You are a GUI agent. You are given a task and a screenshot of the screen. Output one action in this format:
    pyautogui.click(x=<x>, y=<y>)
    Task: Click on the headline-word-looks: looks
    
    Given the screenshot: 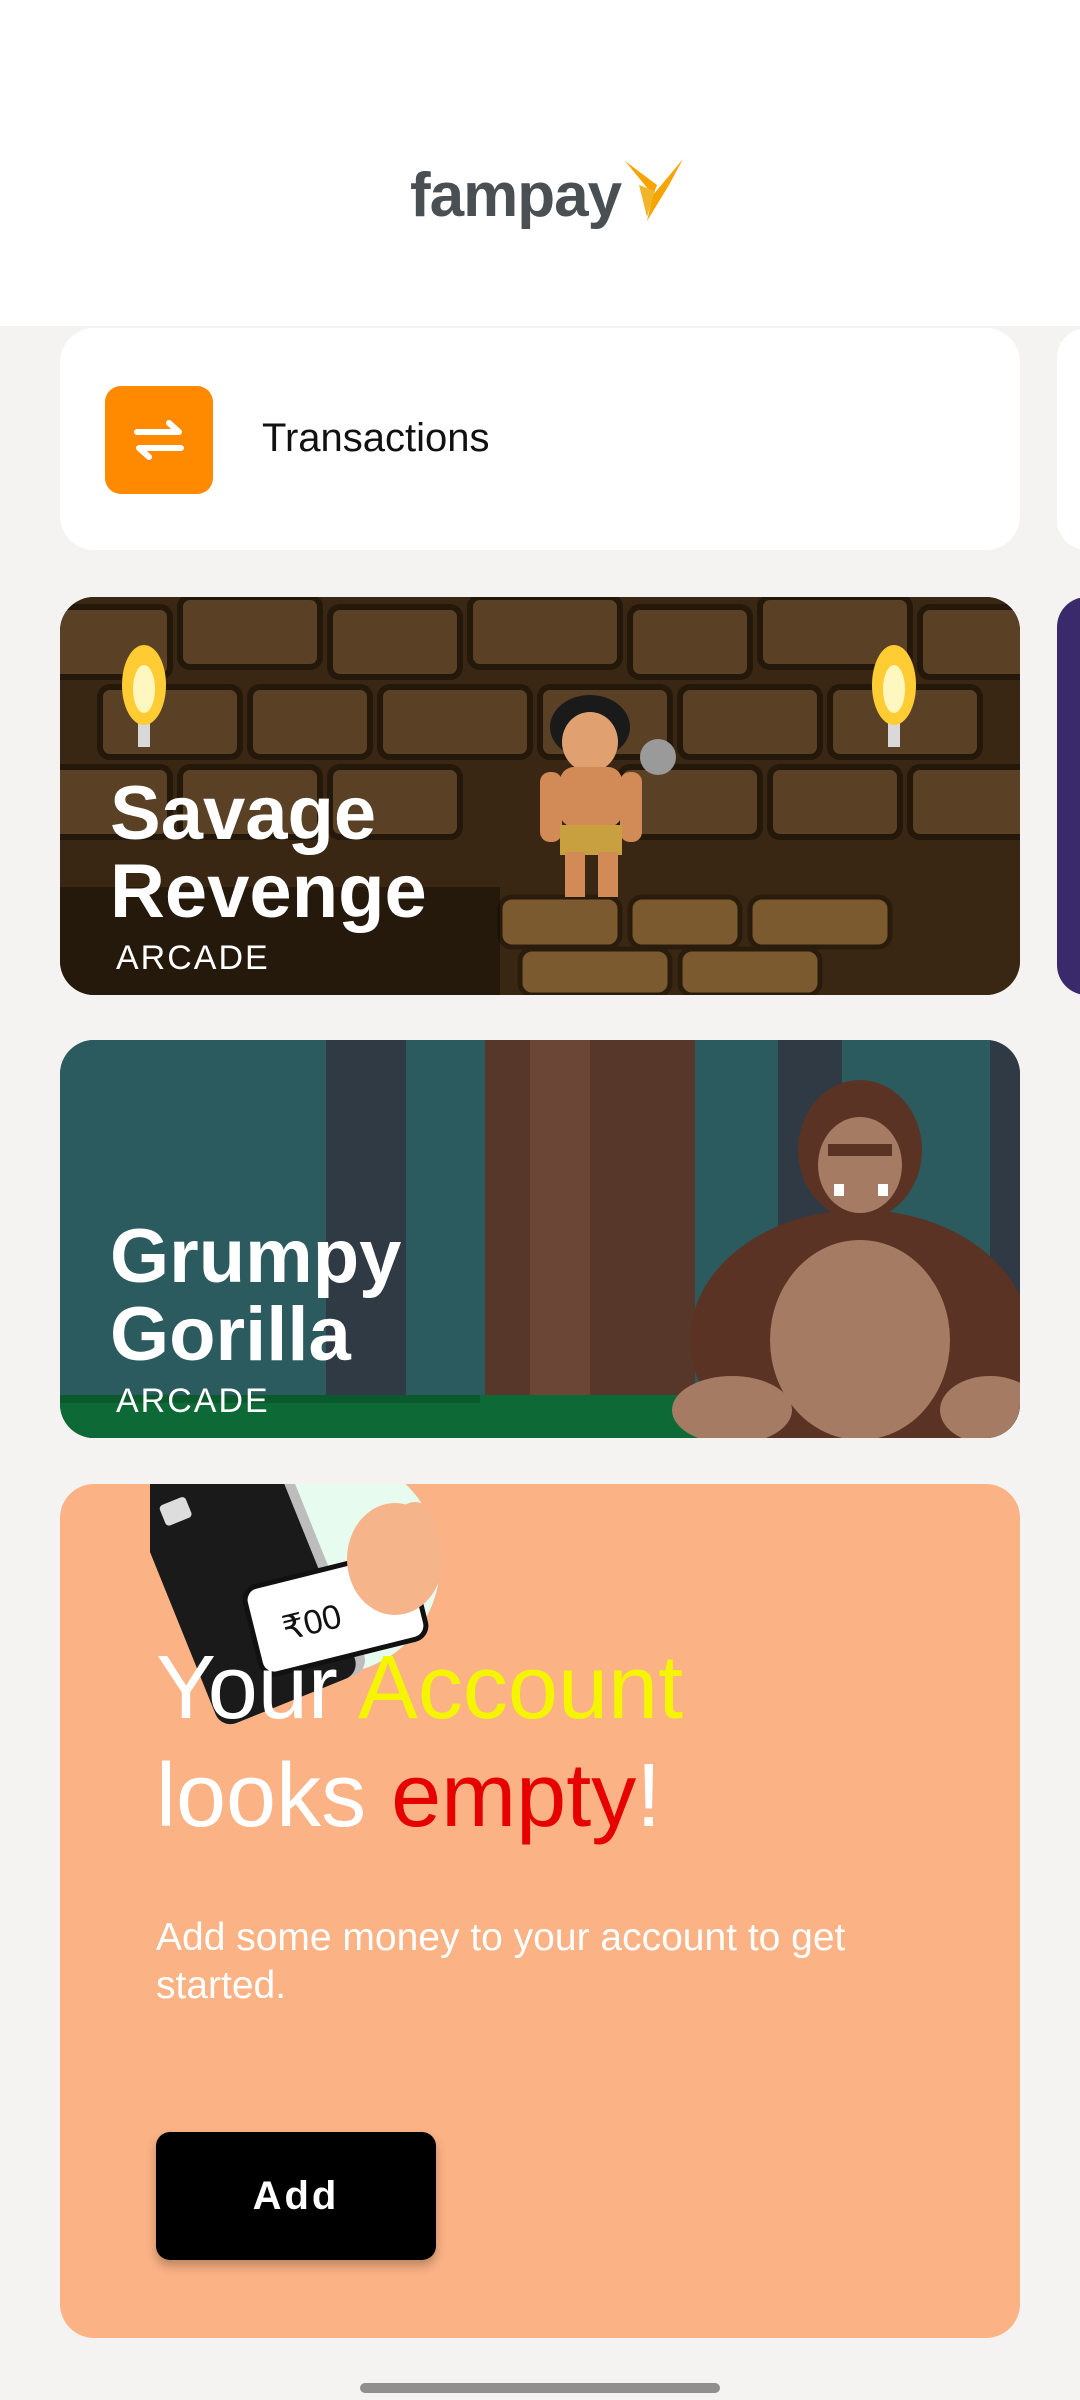 What is the action you would take?
    pyautogui.click(x=274, y=1796)
    